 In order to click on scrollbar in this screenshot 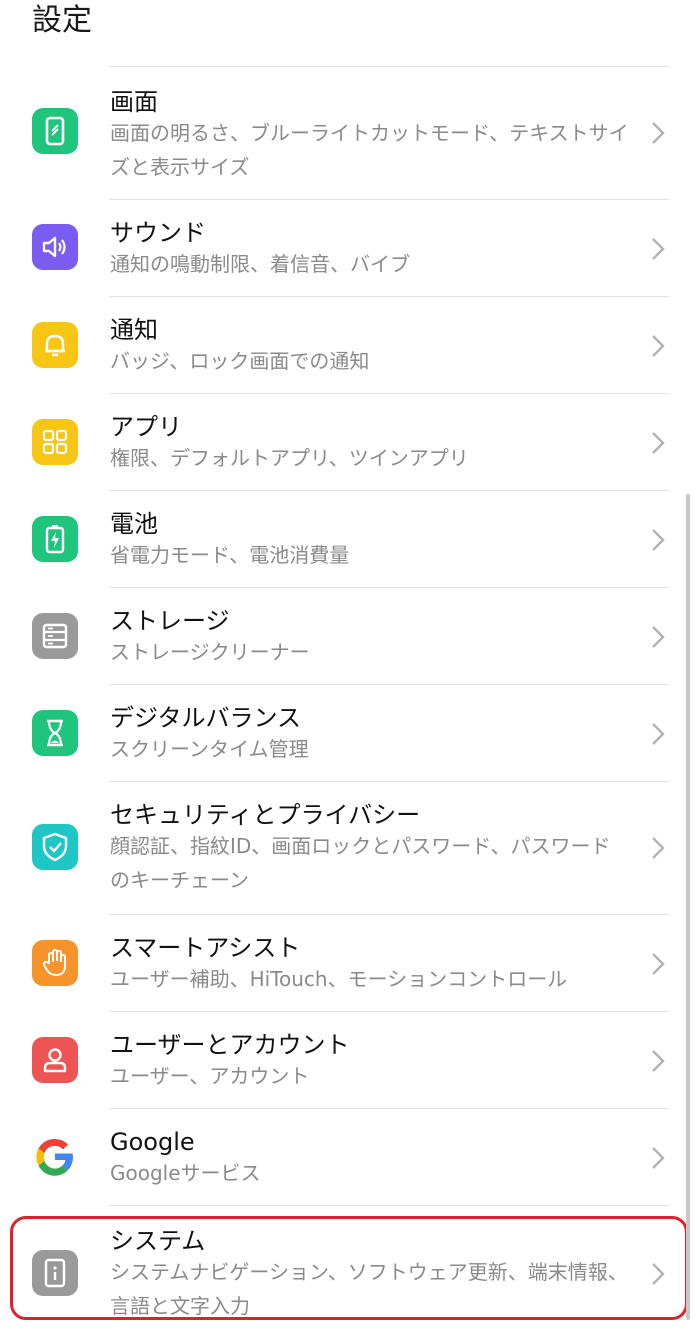, I will do `click(688, 907)`.